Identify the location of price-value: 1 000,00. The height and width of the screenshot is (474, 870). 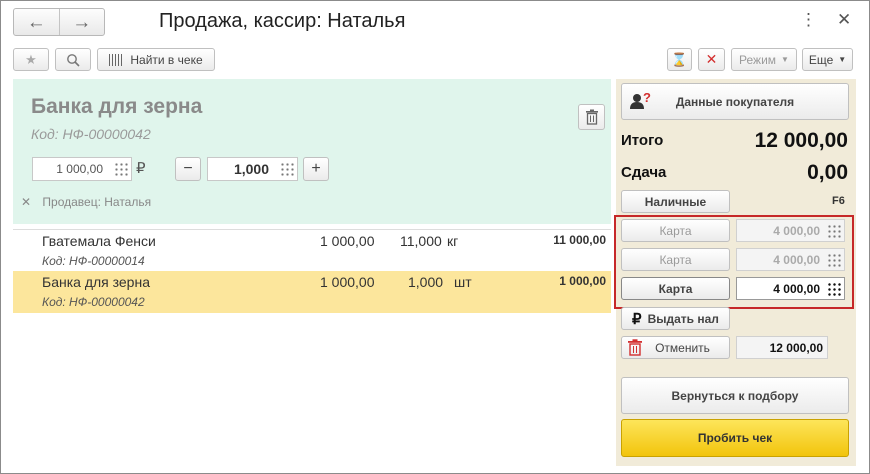
(79, 169).